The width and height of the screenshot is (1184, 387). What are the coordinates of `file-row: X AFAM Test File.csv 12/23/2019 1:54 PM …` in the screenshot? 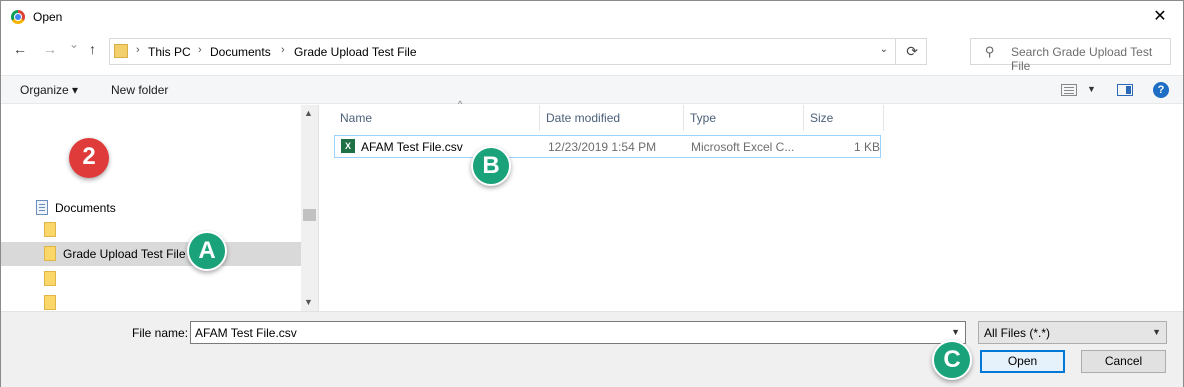 It's located at (607, 146).